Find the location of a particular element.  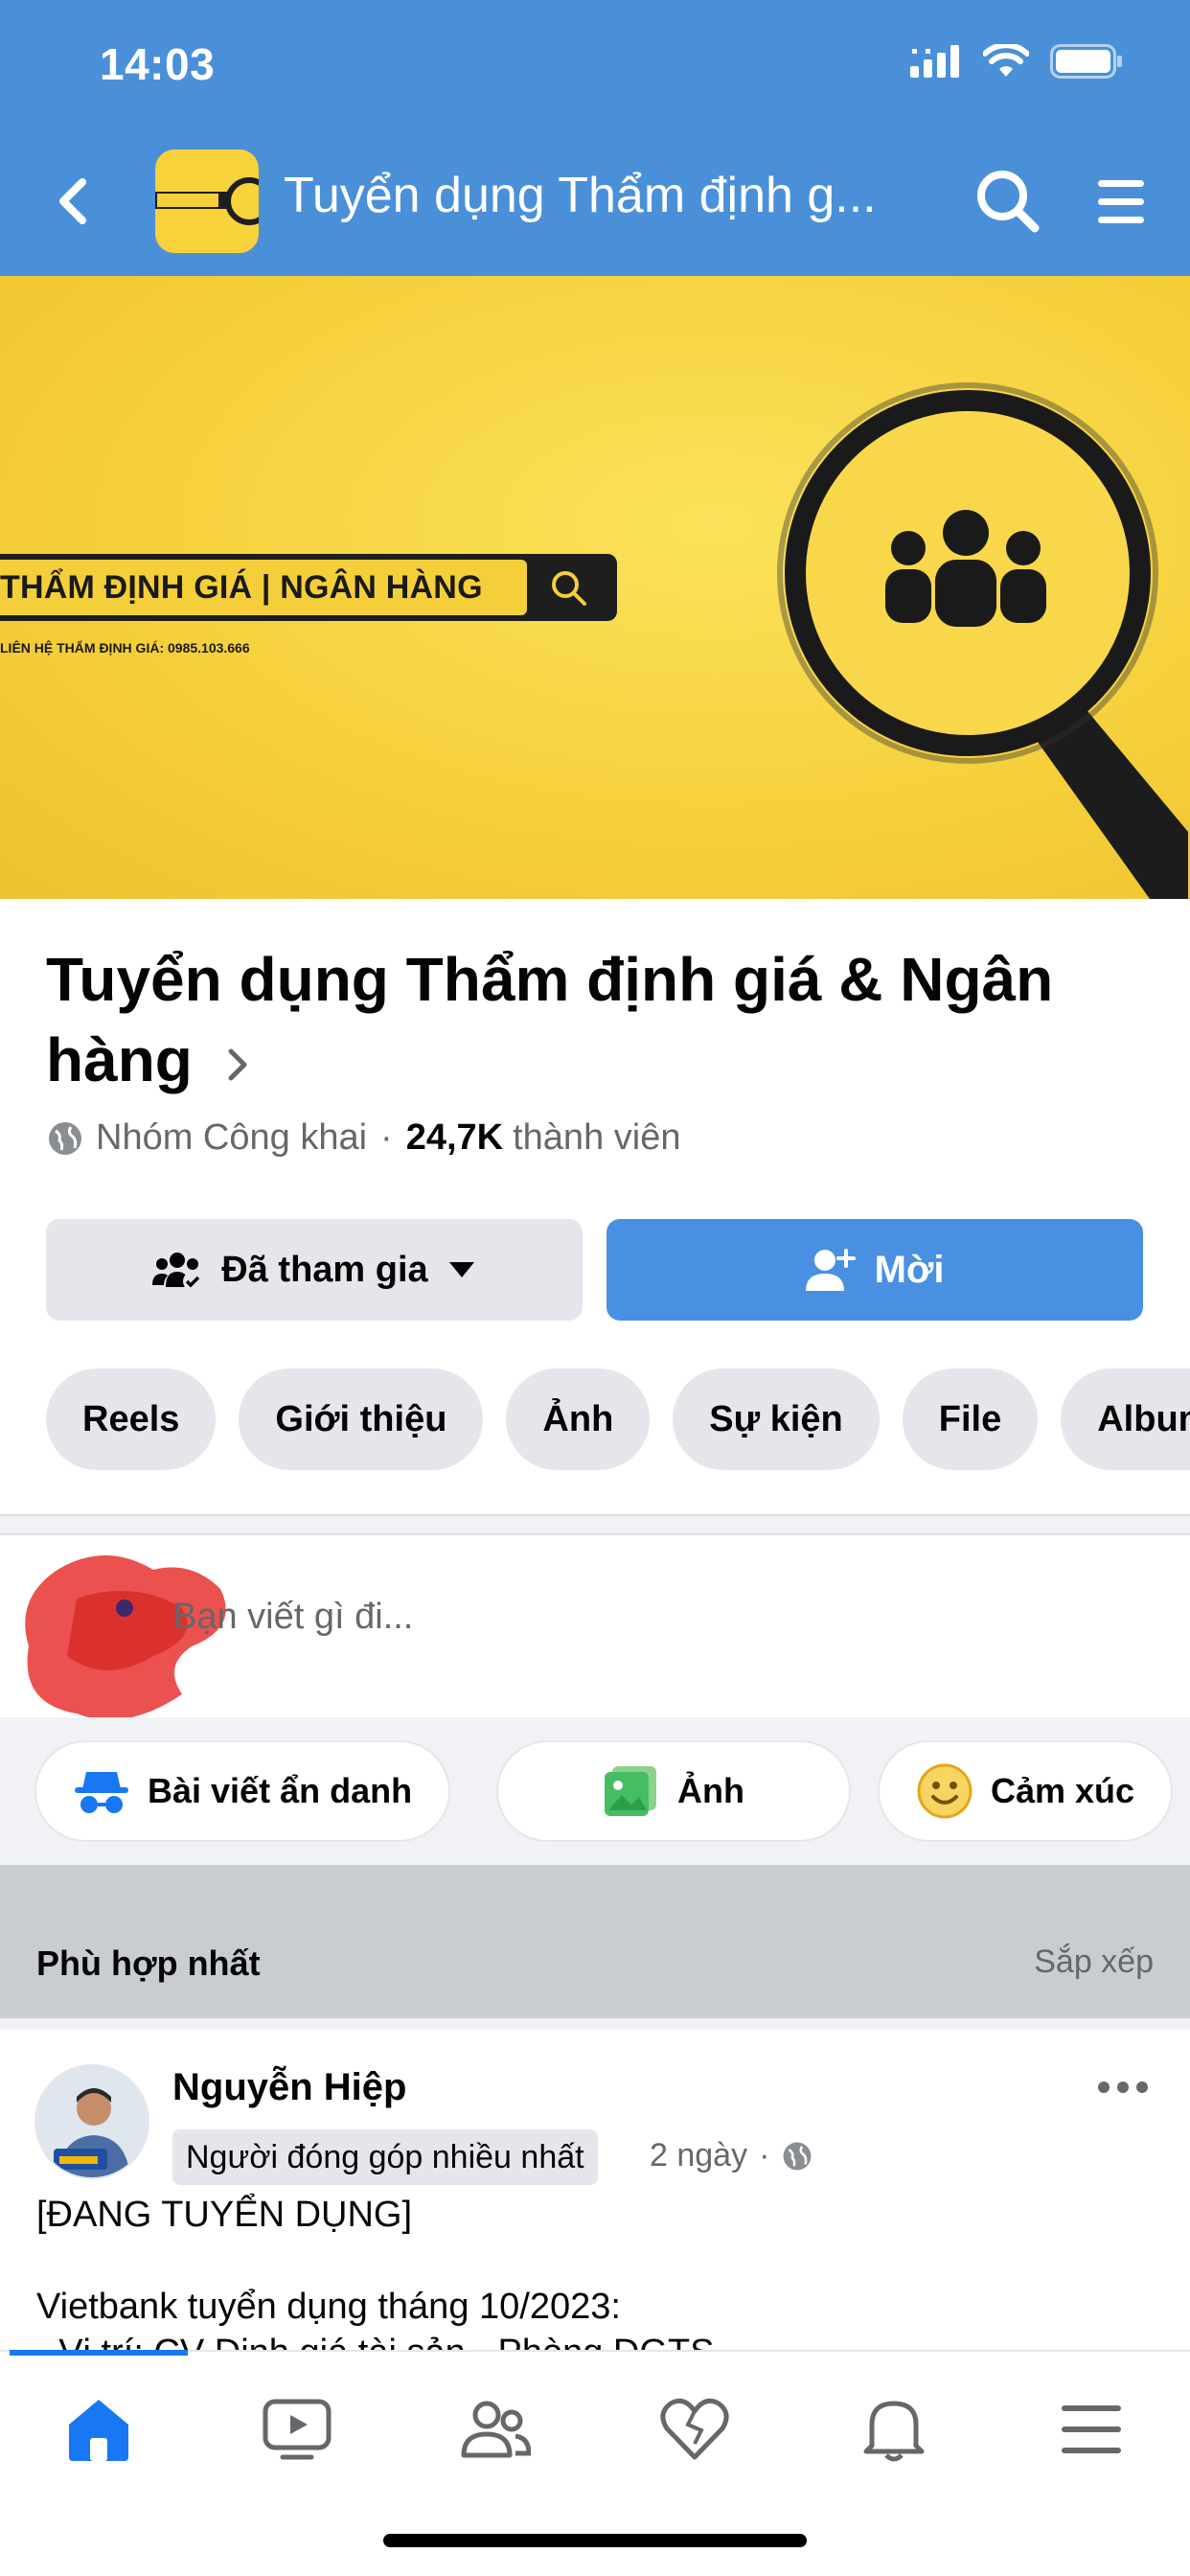

member-label: thành viên is located at coordinates (597, 1137).